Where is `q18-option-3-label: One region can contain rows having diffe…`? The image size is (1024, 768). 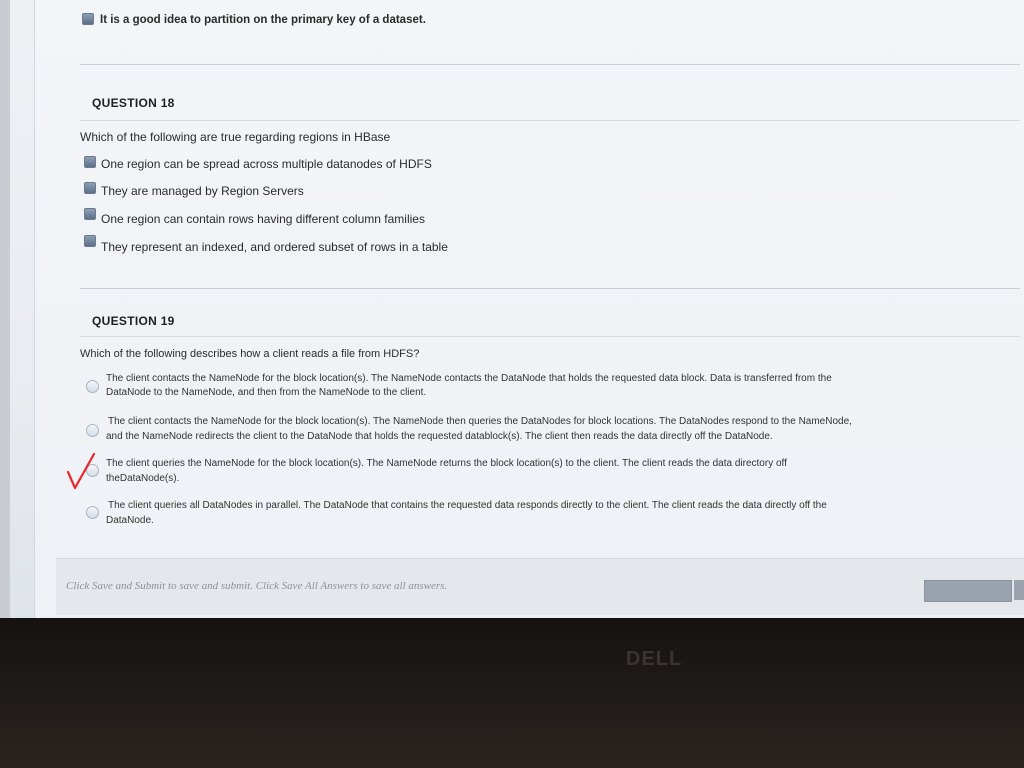 q18-option-3-label: One region can contain rows having diffe… is located at coordinates (263, 219).